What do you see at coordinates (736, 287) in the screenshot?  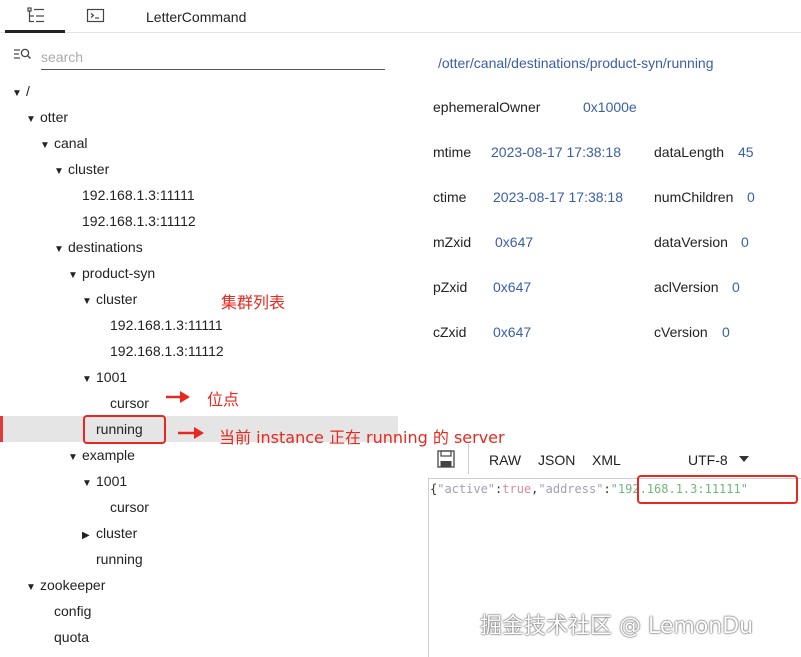 I see `acl-version-value: 0` at bounding box center [736, 287].